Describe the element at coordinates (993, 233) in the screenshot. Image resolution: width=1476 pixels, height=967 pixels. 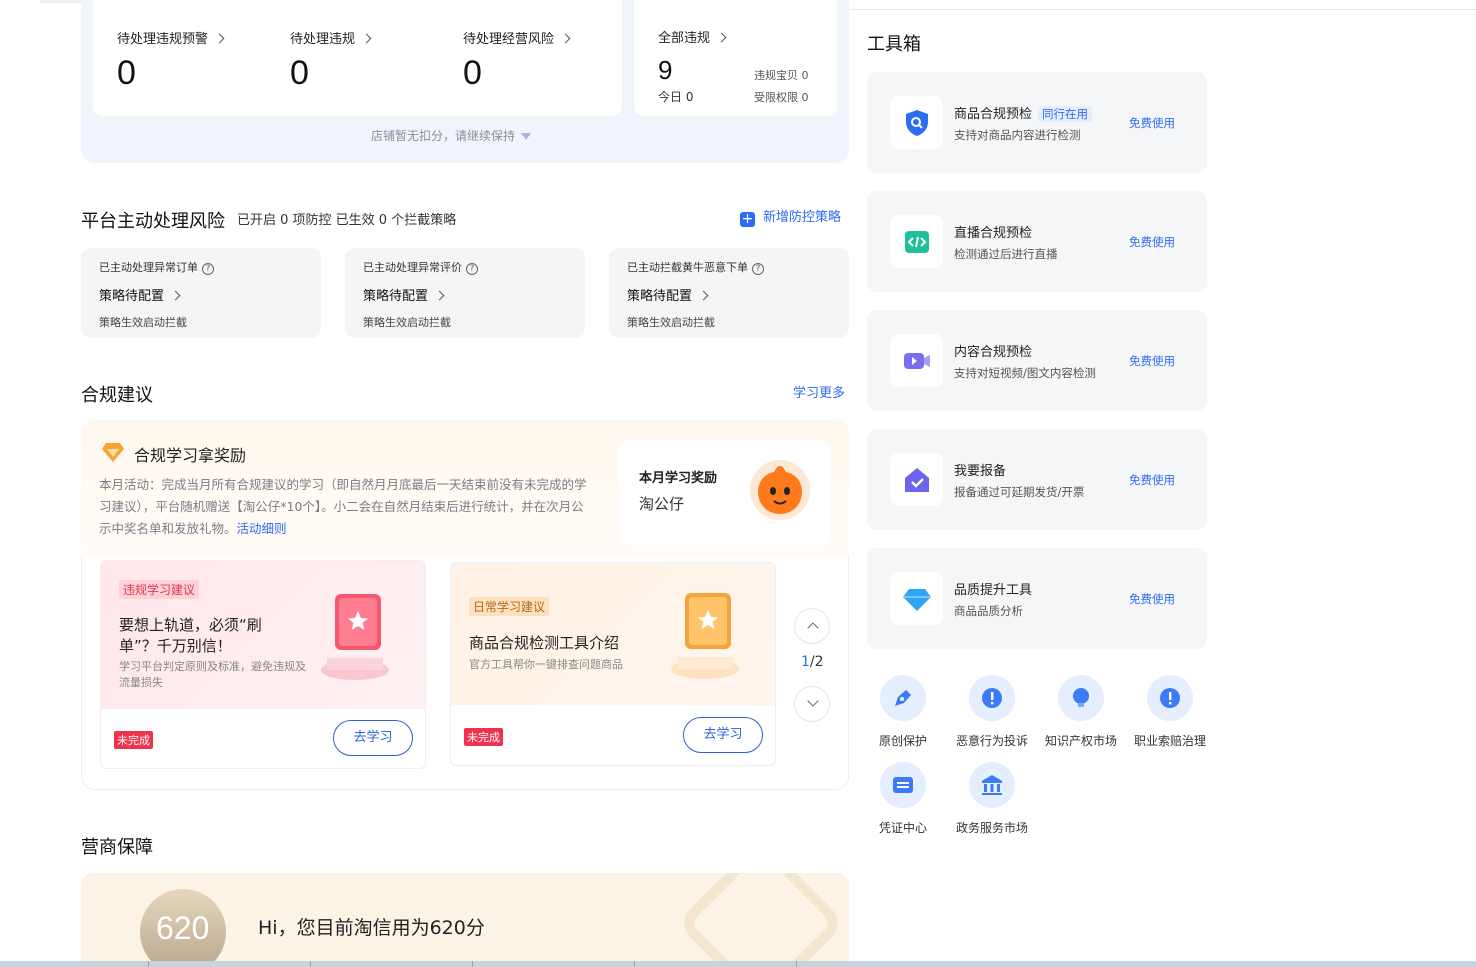
I see `tool-name: 直播合规预检` at that location.